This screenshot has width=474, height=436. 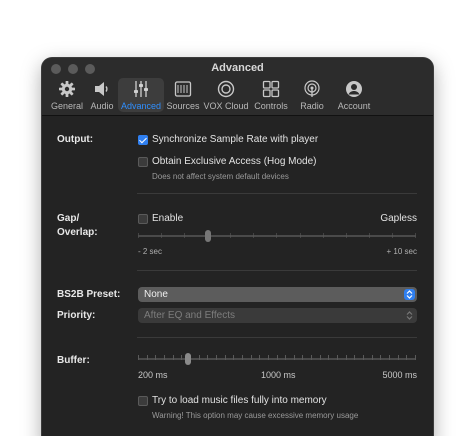 What do you see at coordinates (354, 88) in the screenshot?
I see `account-icon` at bounding box center [354, 88].